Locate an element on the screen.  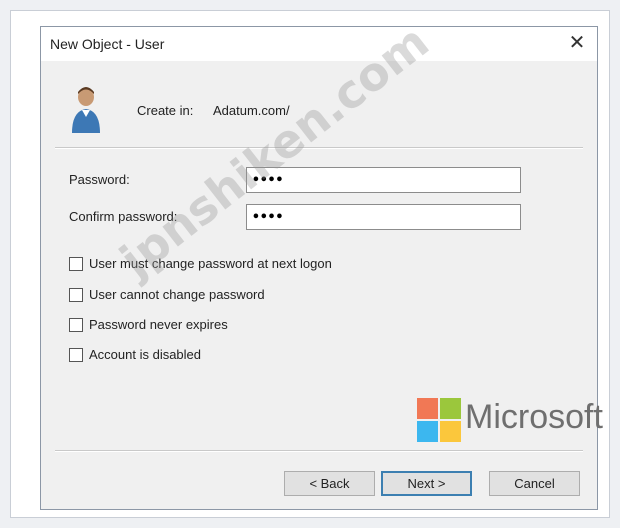
confirm-password-label: Confirm password: is located at coordinates (123, 216).